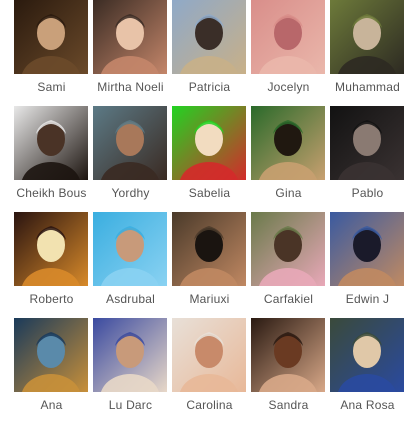 This screenshot has height=424, width=412. I want to click on photo-carolina-image, so click(209, 355).